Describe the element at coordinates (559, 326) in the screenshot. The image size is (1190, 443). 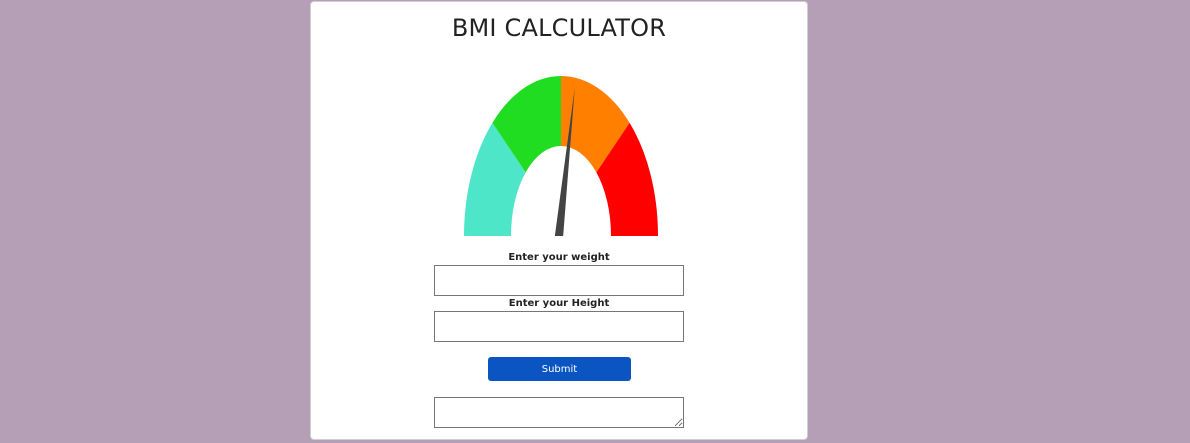
I see `height-input` at that location.